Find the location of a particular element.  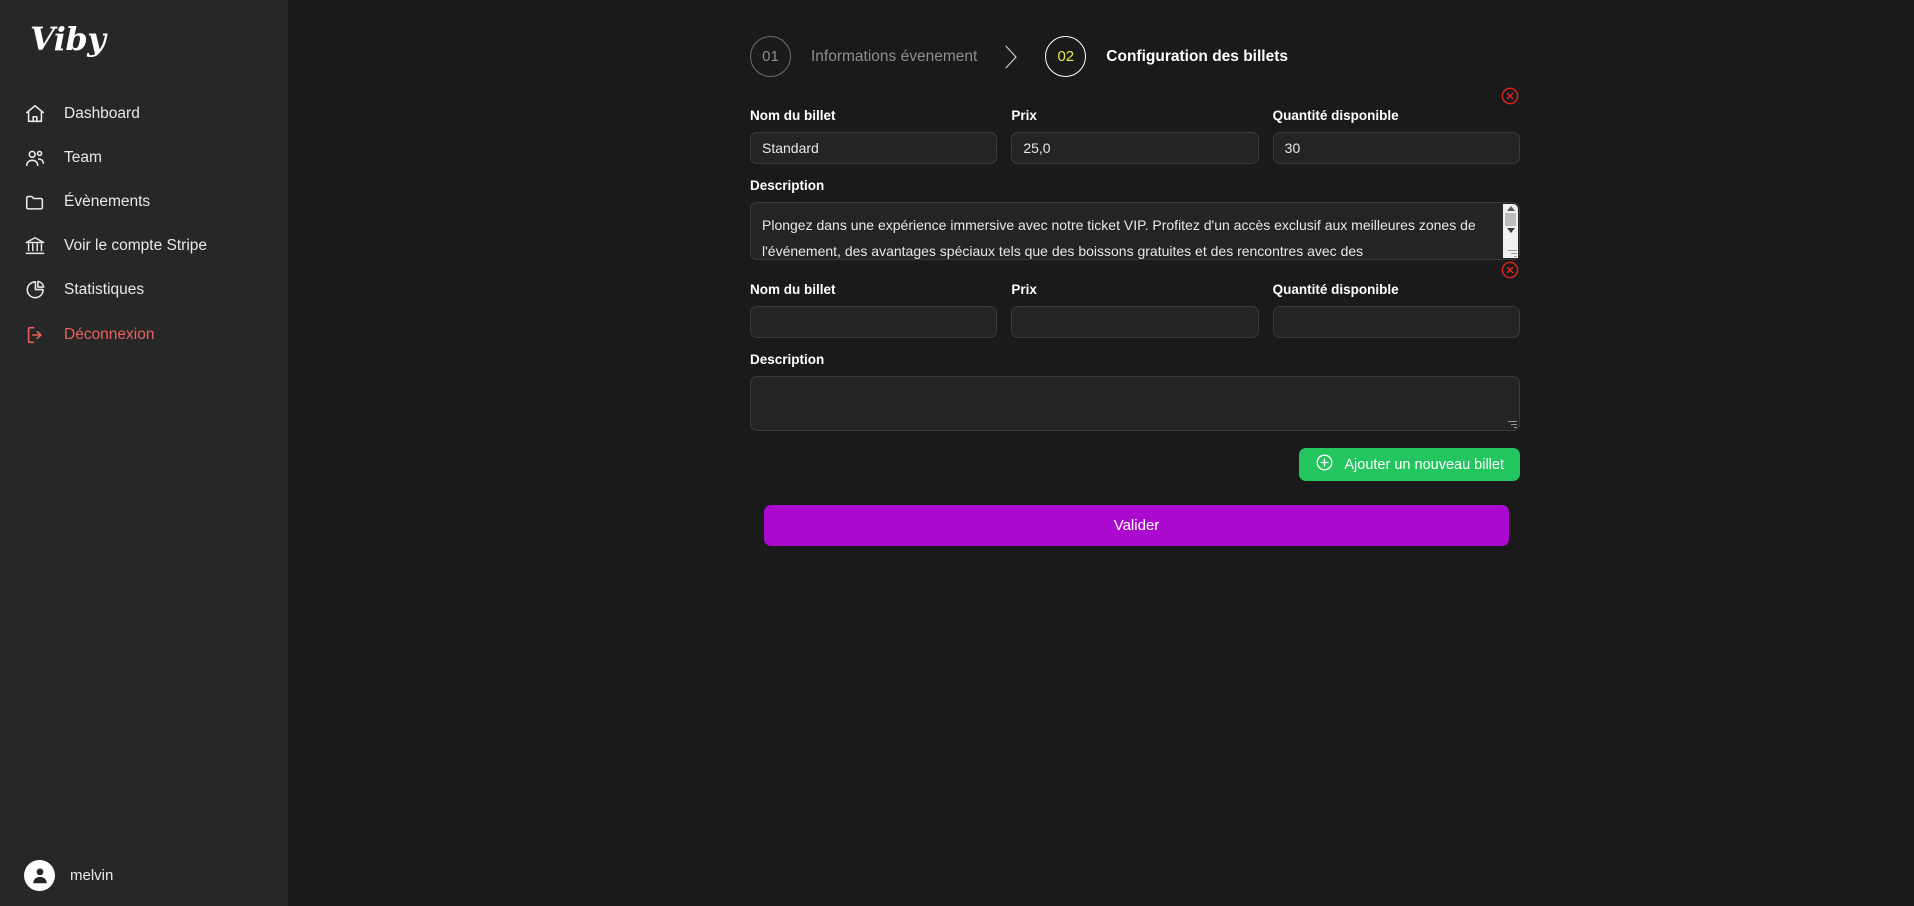

add-ticket-row: Ajouter un nouveau billet is located at coordinates (1135, 464).